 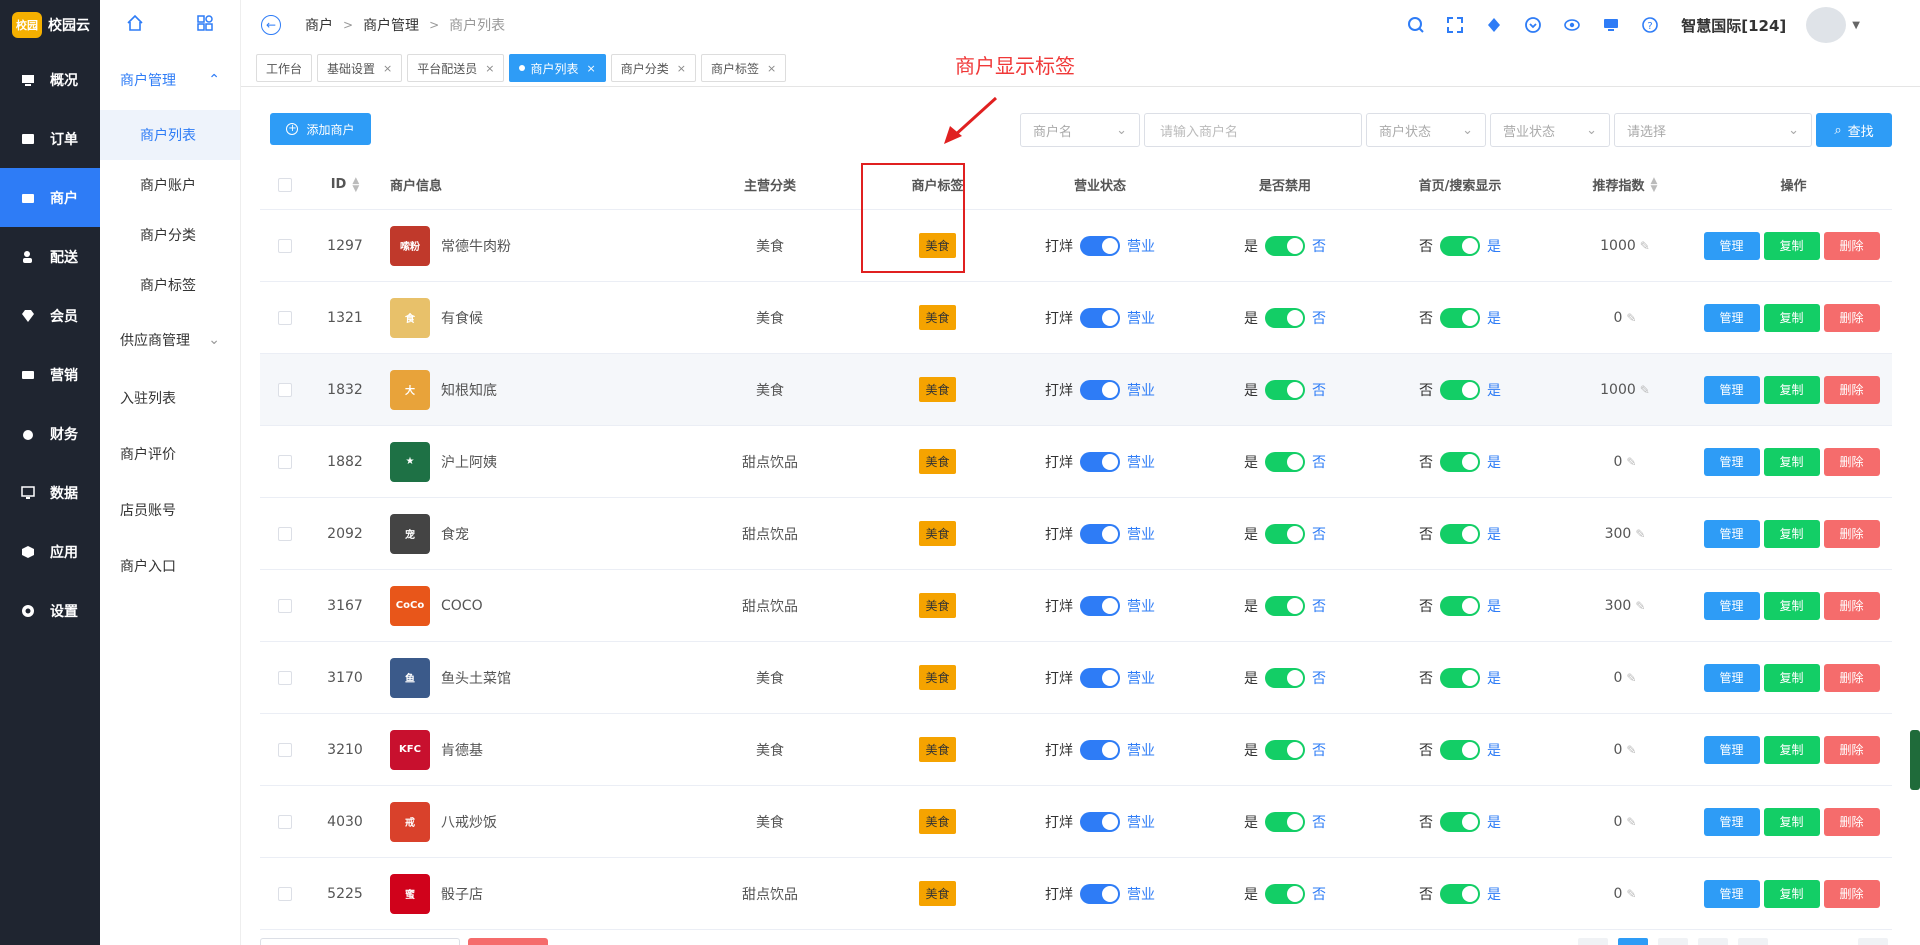 What do you see at coordinates (1611, 25) in the screenshot?
I see `monitor-icon` at bounding box center [1611, 25].